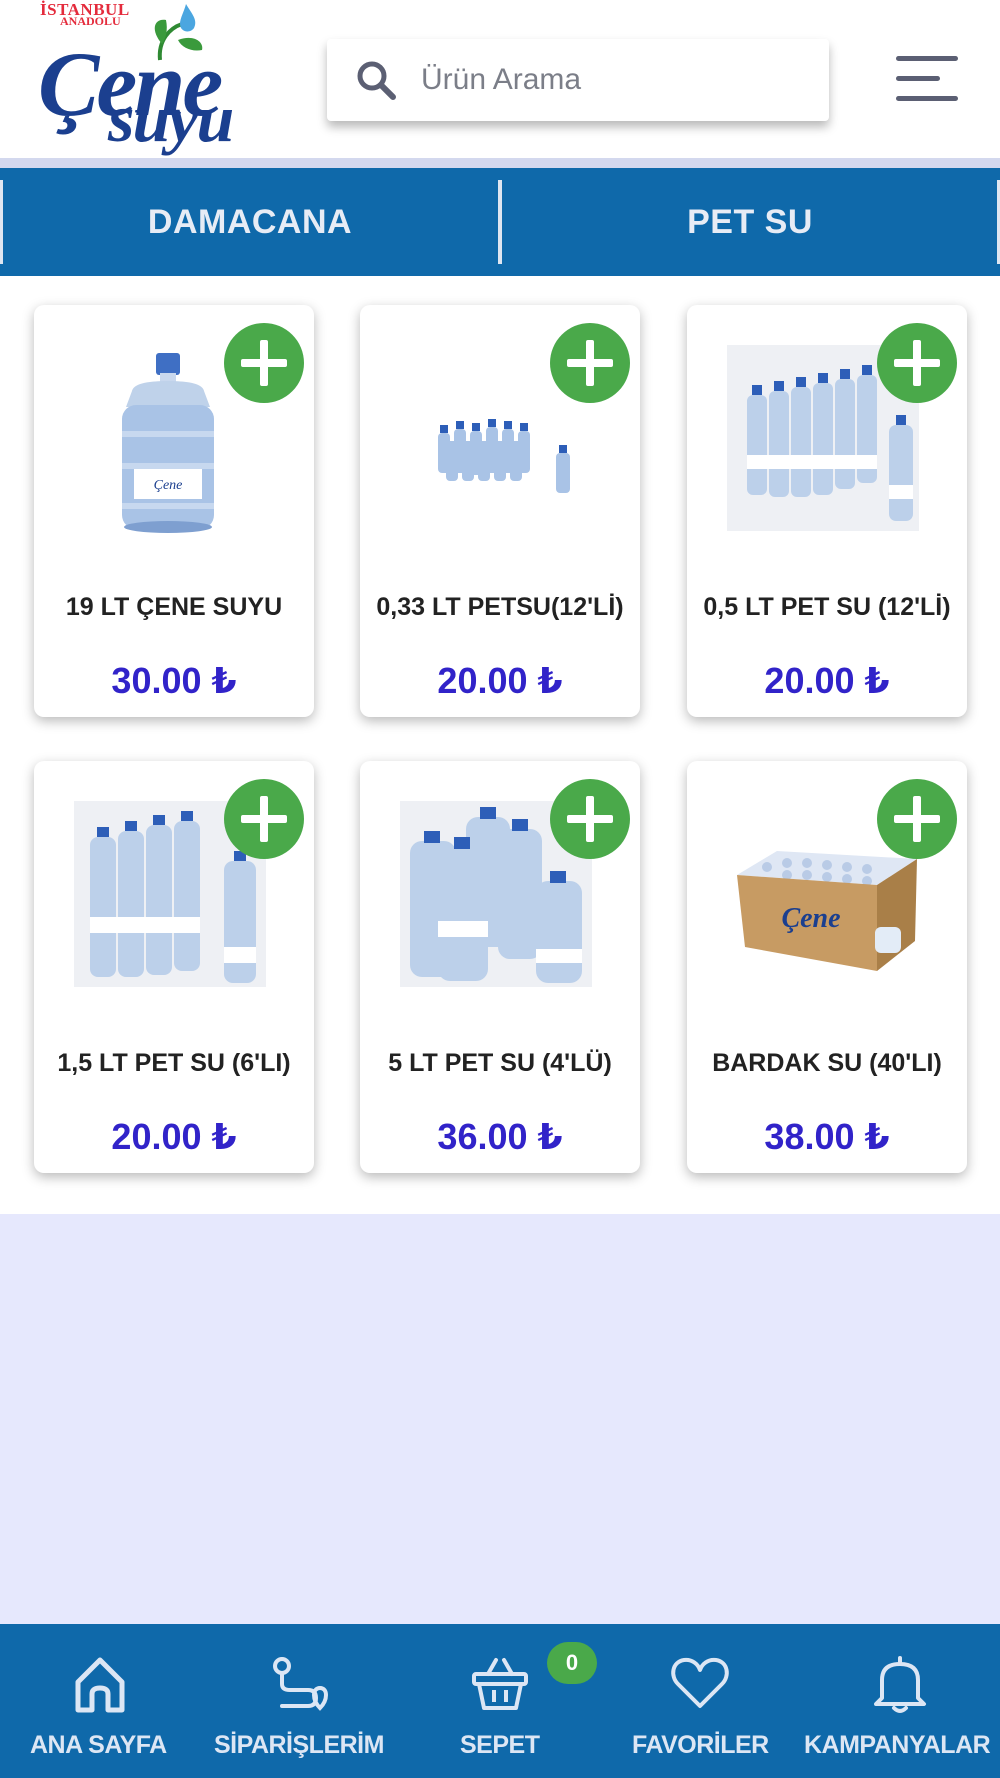 The image size is (1000, 1778). I want to click on tab-divider, so click(500, 222).